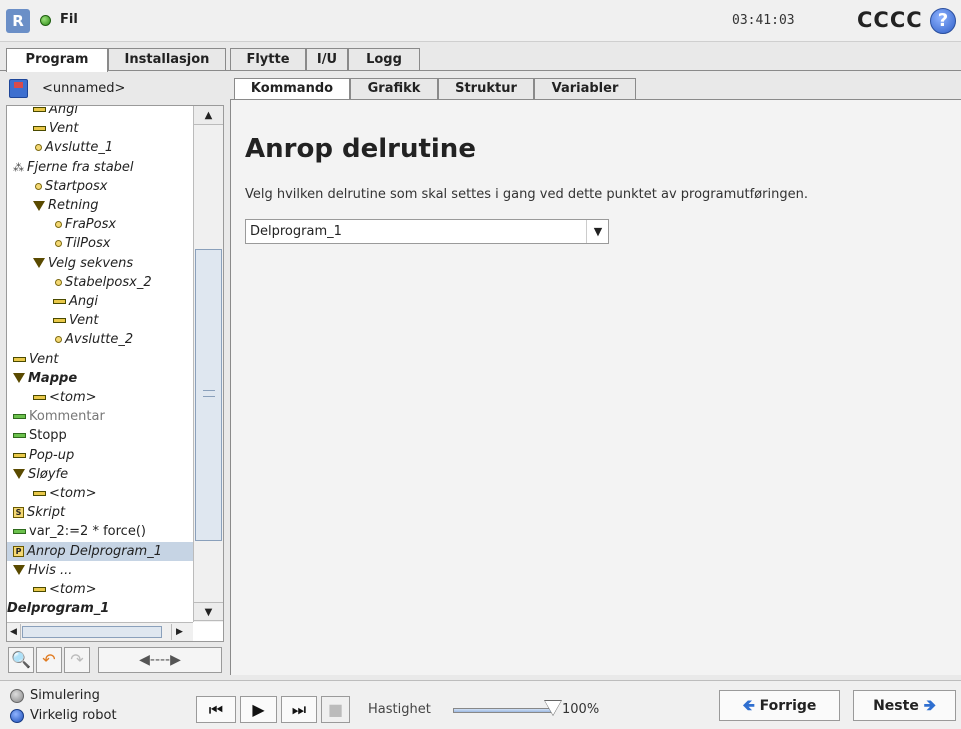  Describe the element at coordinates (73, 715) in the screenshot. I see `mode-real-label: Virkelig robot` at that location.